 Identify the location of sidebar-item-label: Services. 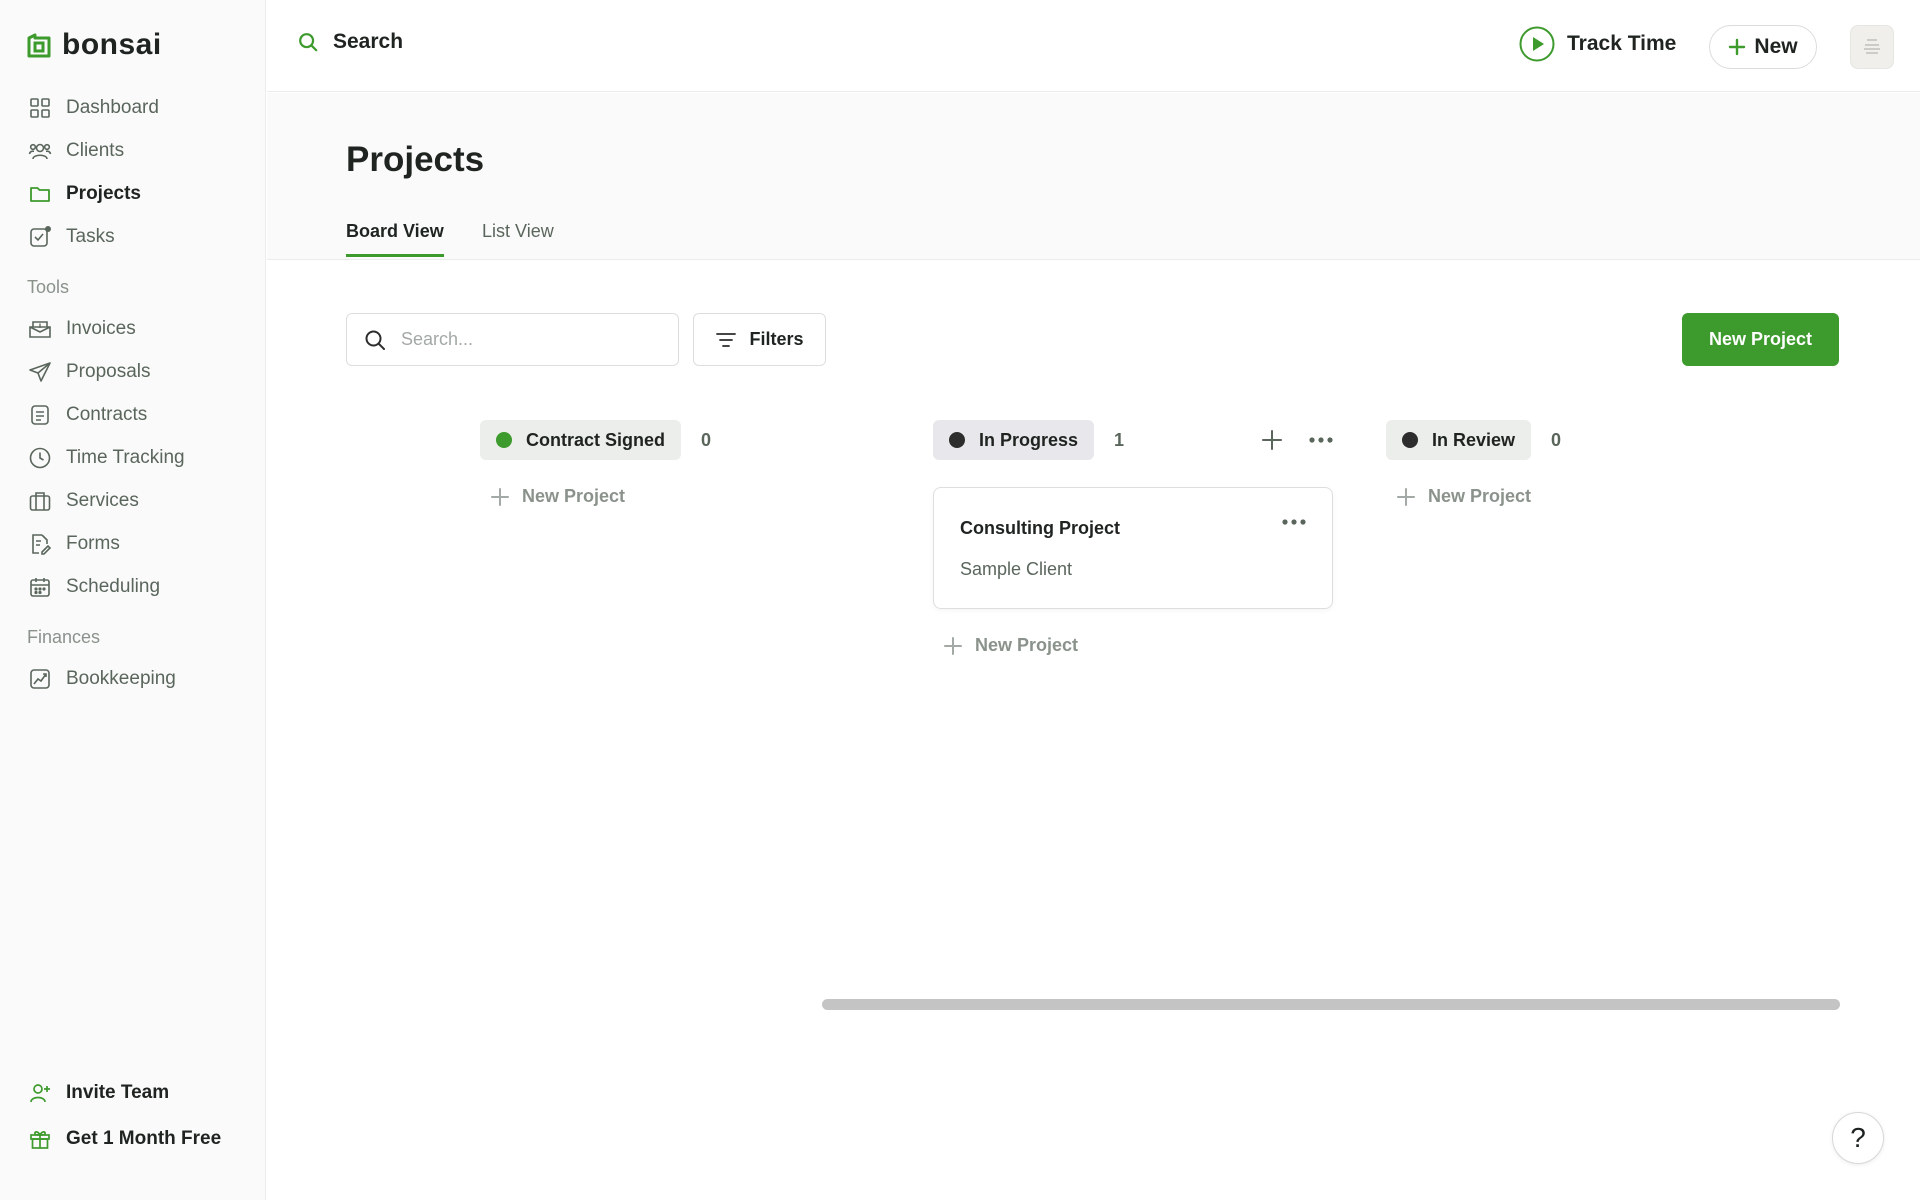
(102, 500).